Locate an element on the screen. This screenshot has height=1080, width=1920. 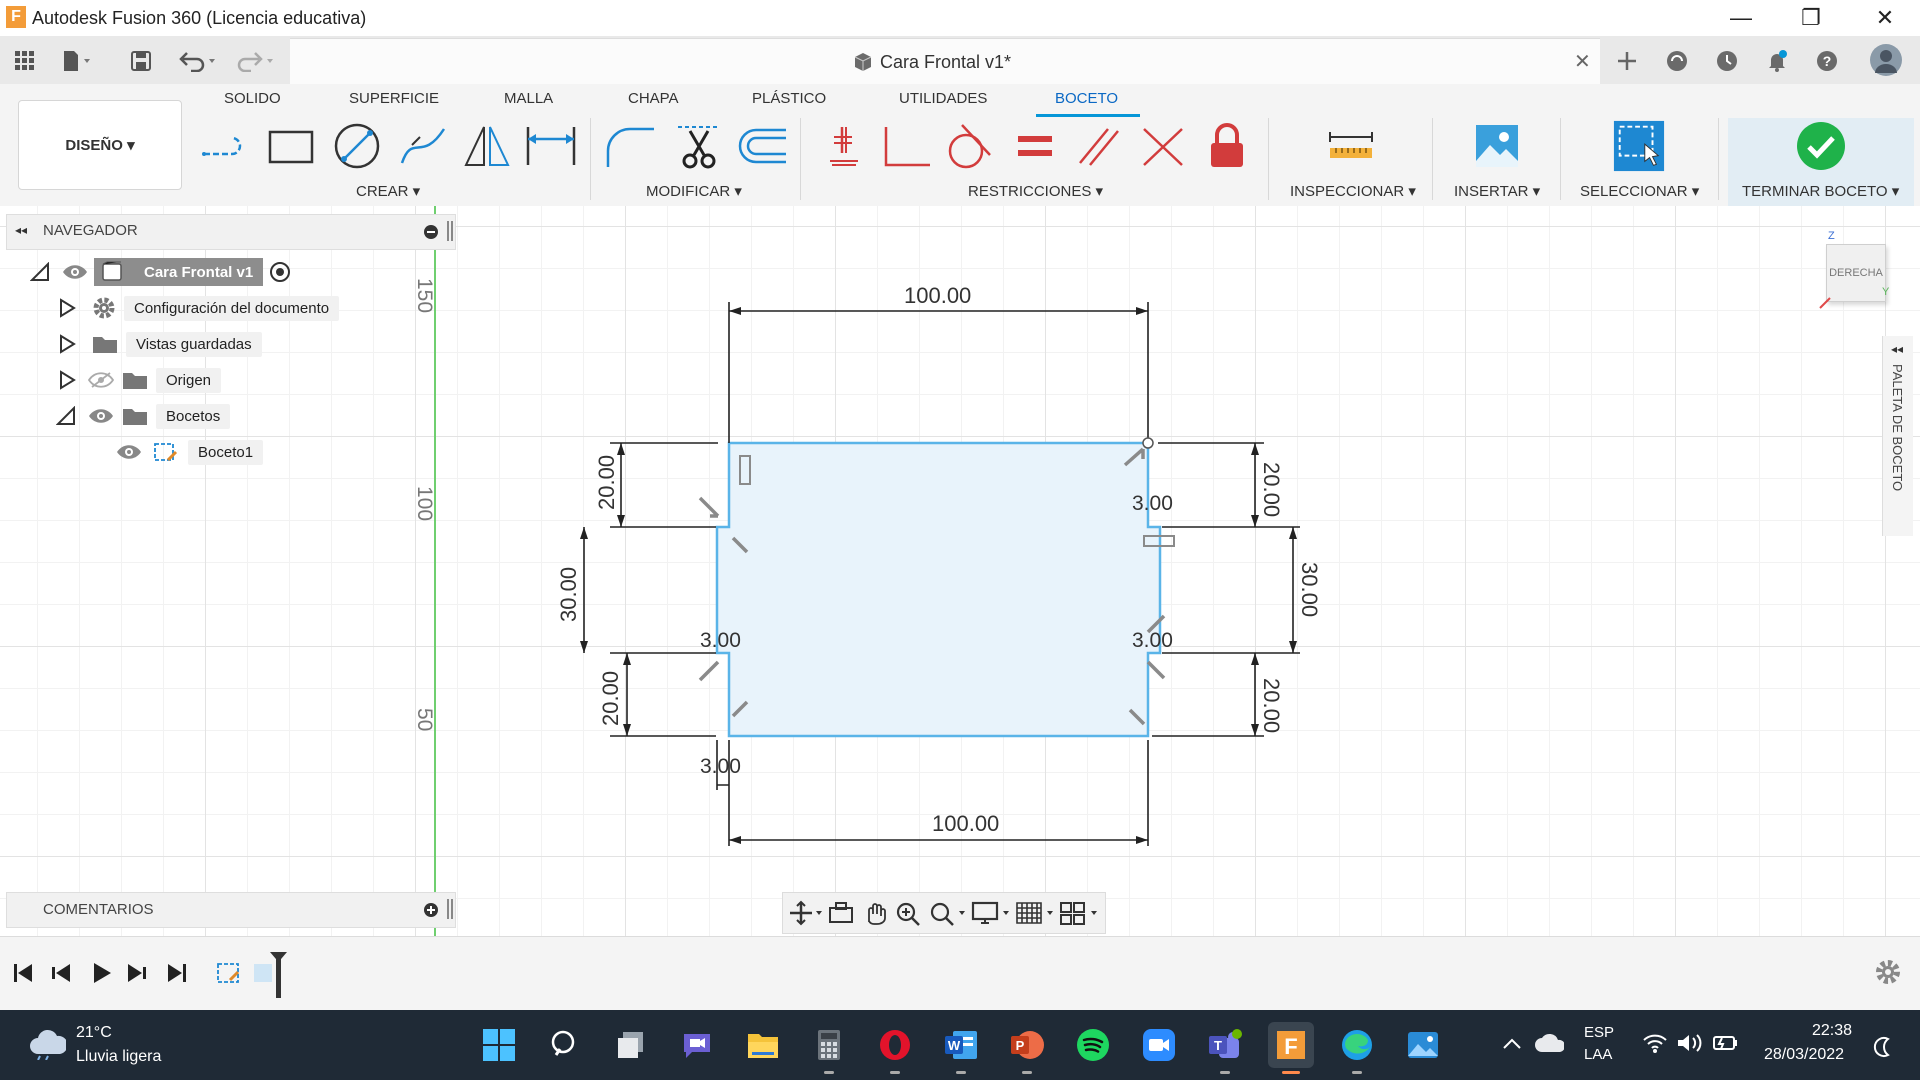
navigator-minus-icon is located at coordinates (431, 232).